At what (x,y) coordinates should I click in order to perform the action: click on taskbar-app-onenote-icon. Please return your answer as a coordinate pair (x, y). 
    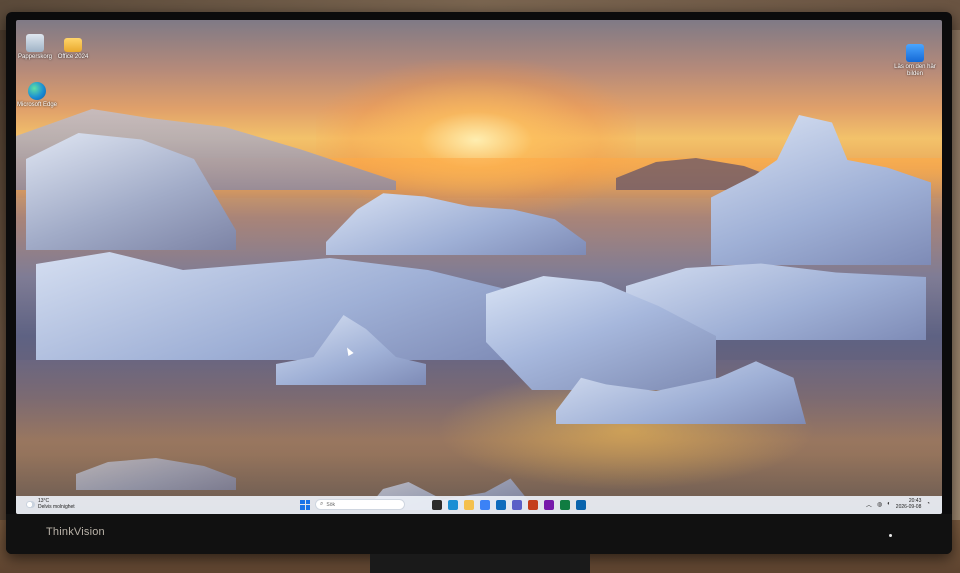
    Looking at the image, I should click on (549, 504).